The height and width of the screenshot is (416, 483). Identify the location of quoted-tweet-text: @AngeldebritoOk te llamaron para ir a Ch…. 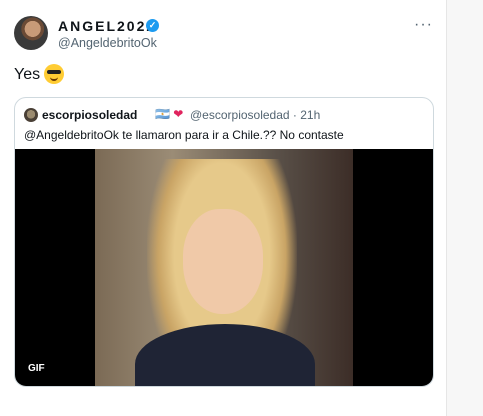
(184, 135).